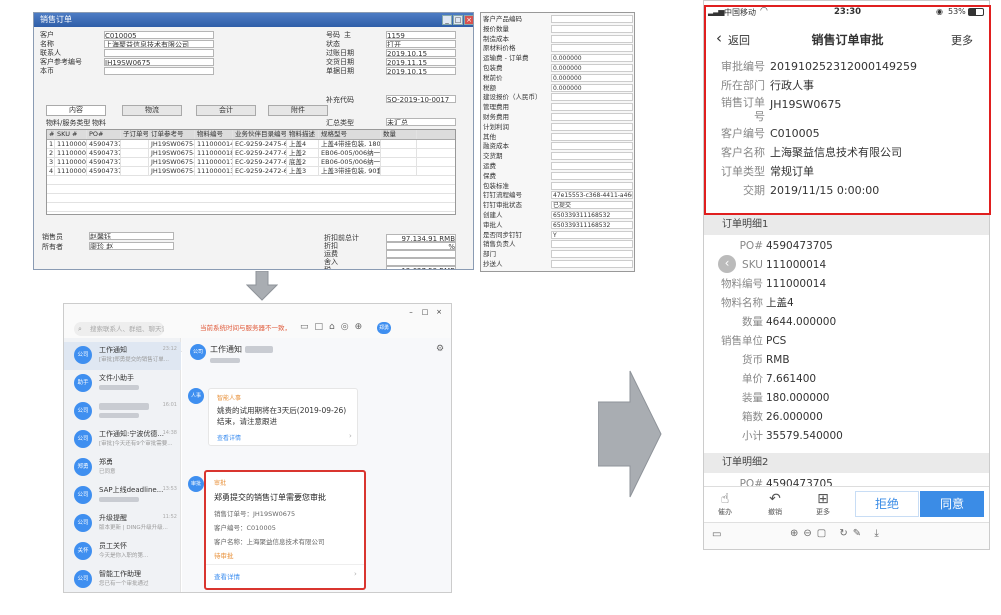 The image size is (1001, 615). What do you see at coordinates (214, 134) in the screenshot?
I see `grid-header-cell: 物料编号` at bounding box center [214, 134].